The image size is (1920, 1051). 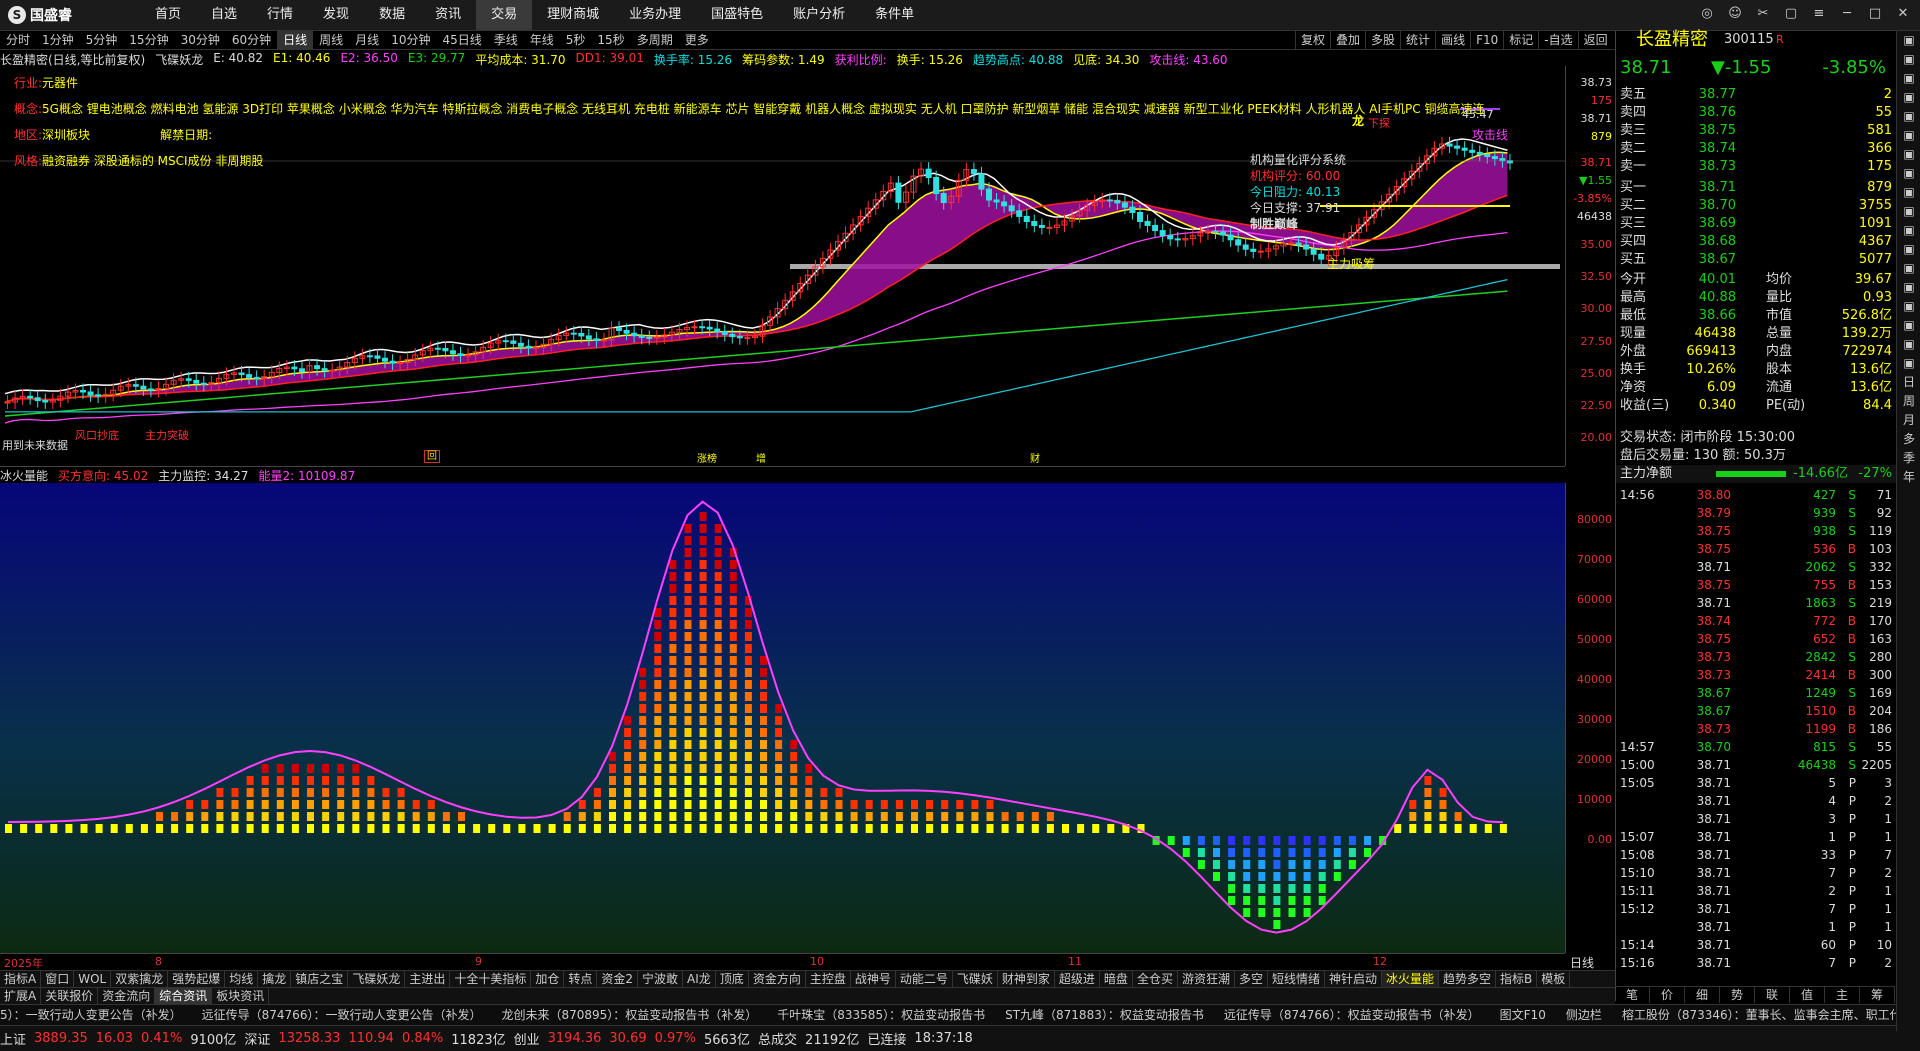 What do you see at coordinates (1452, 40) in the screenshot?
I see `tool-button: 画线` at bounding box center [1452, 40].